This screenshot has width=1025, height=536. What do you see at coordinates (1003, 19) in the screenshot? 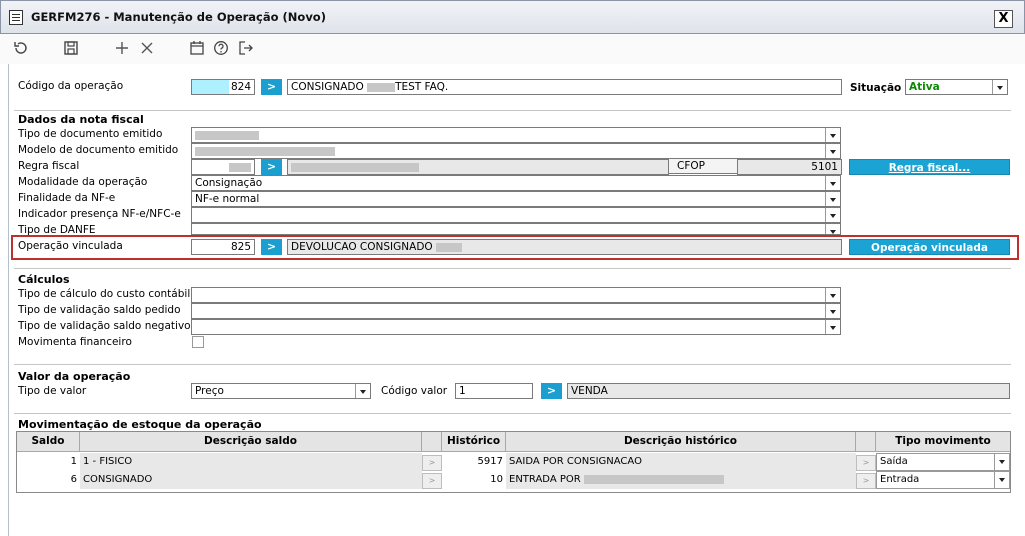
I see `close-button: X` at bounding box center [1003, 19].